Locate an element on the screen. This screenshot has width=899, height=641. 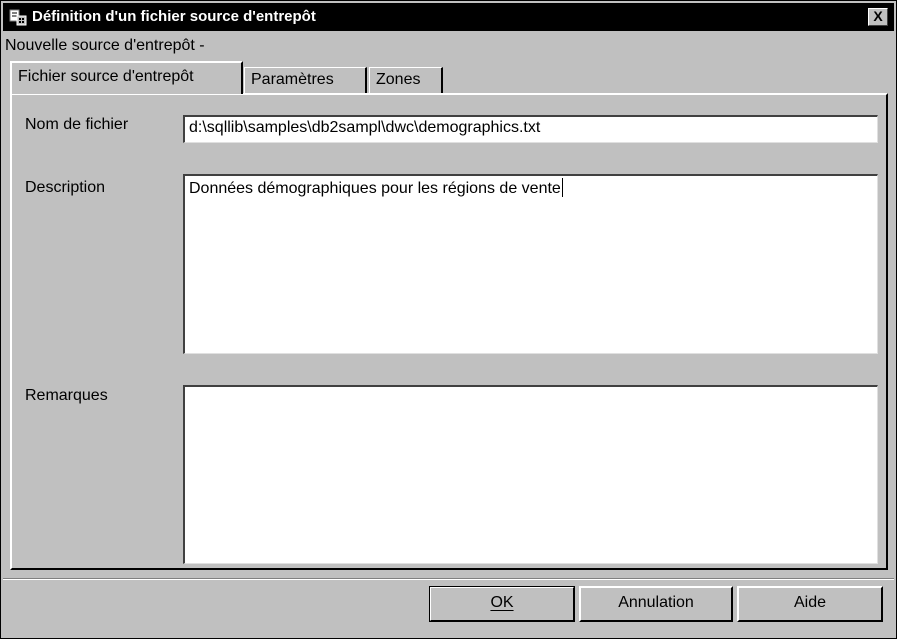
tab-warehouse-source-file: Fichier source d'entrepôt is located at coordinates (126, 77).